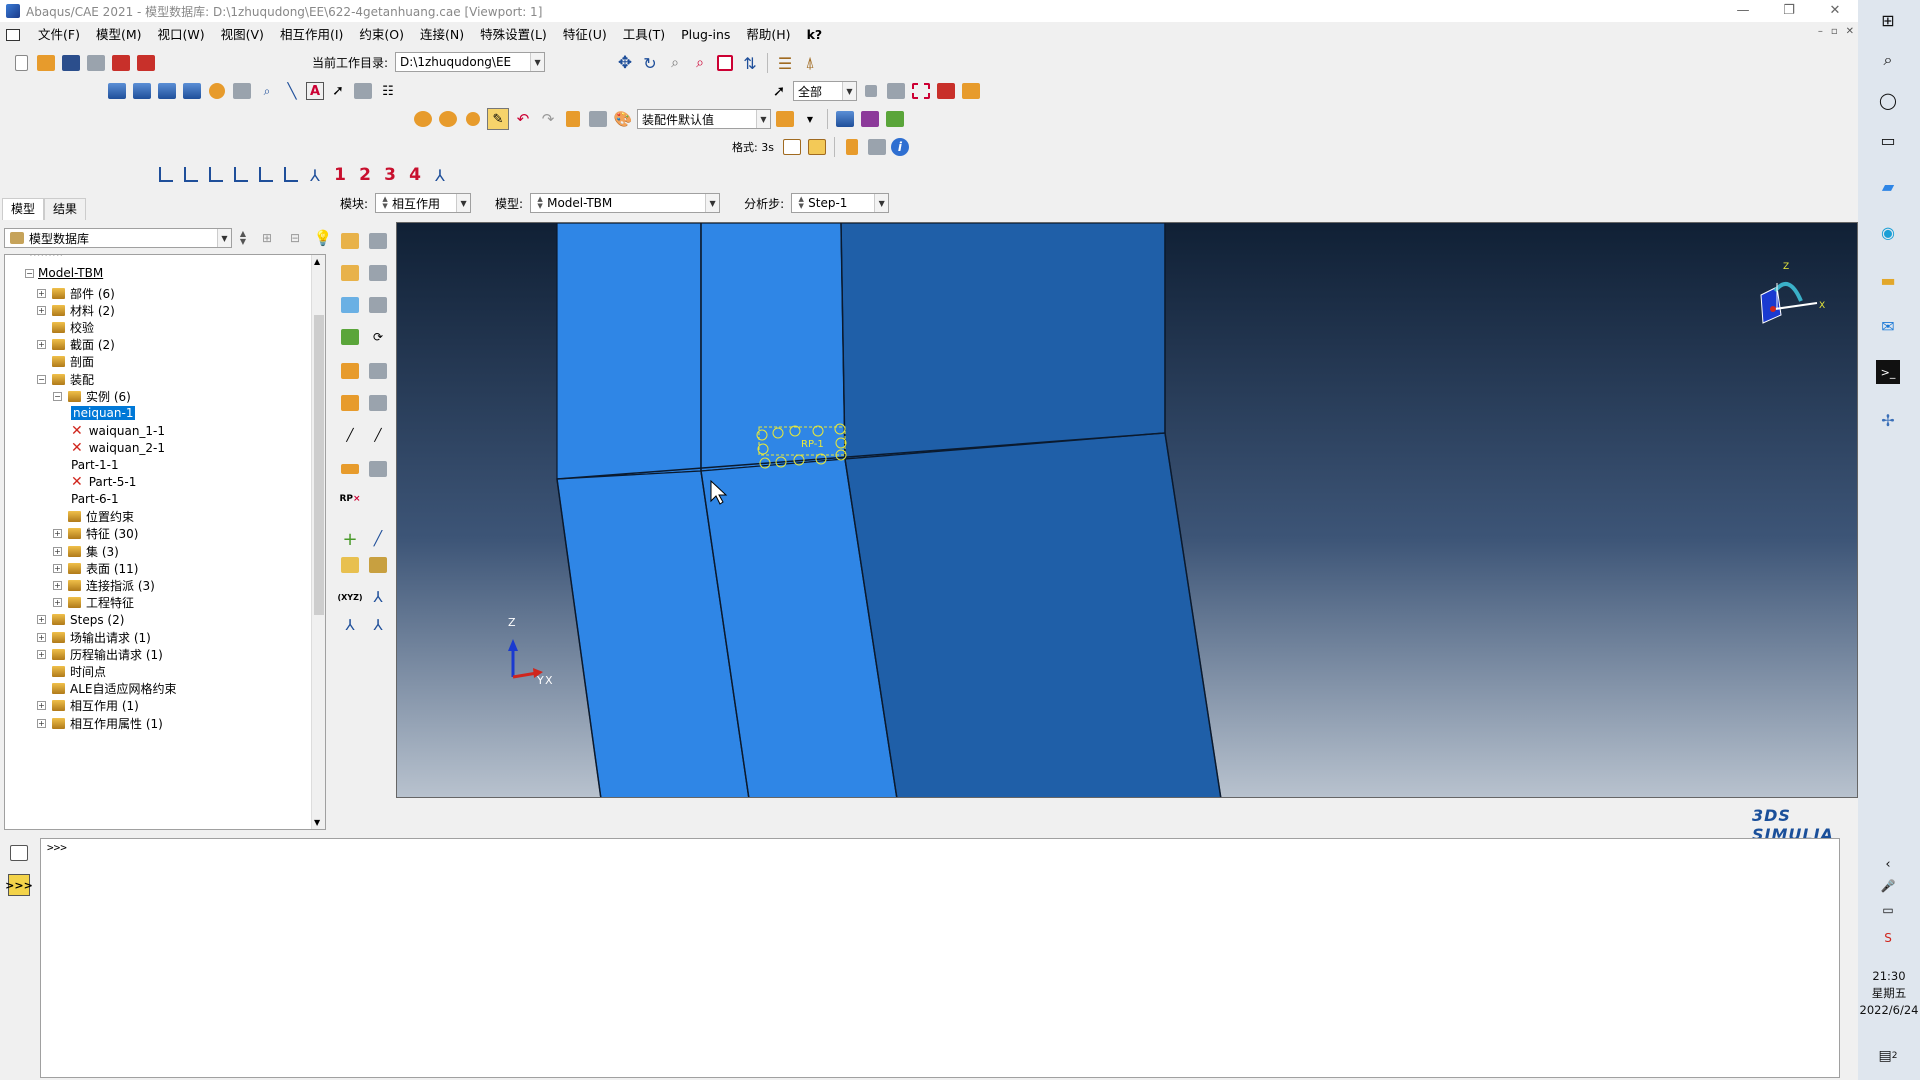 This screenshot has height=1080, width=1920. What do you see at coordinates (523, 119) in the screenshot?
I see `undo-icon: ↶` at bounding box center [523, 119].